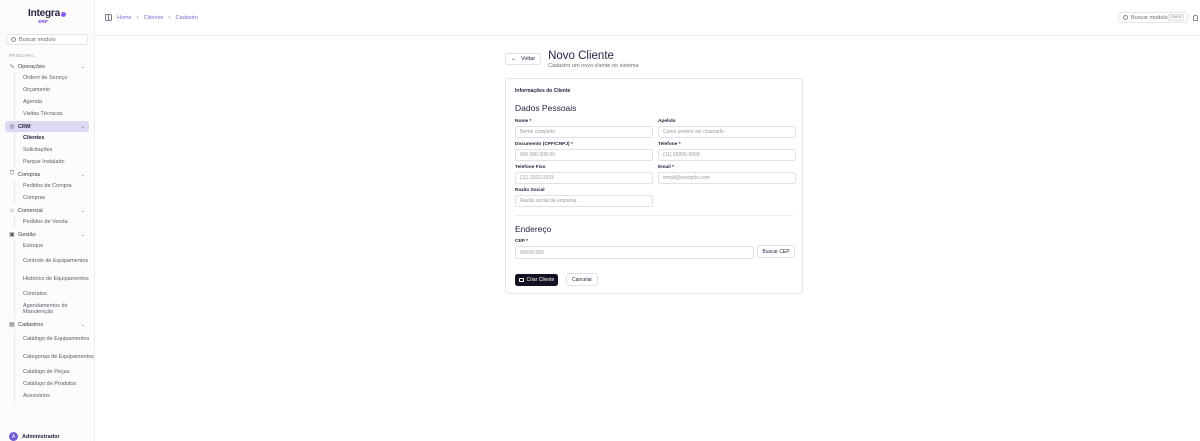  Describe the element at coordinates (521, 280) in the screenshot. I see `save-icon` at that location.